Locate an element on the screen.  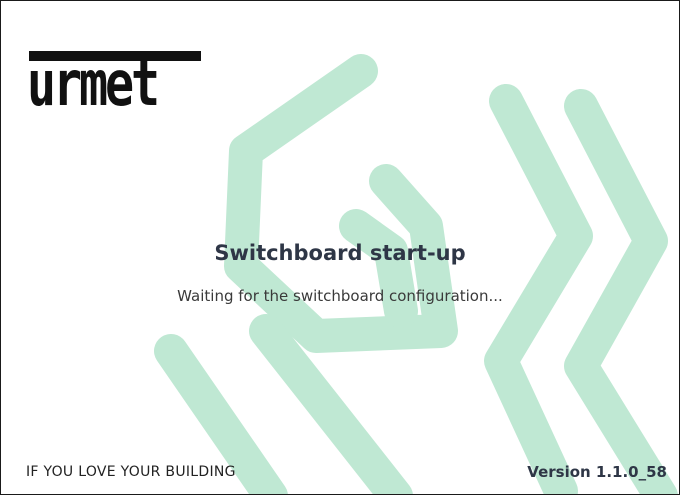
bg-shape-arc is located at coordinates (331, 404).